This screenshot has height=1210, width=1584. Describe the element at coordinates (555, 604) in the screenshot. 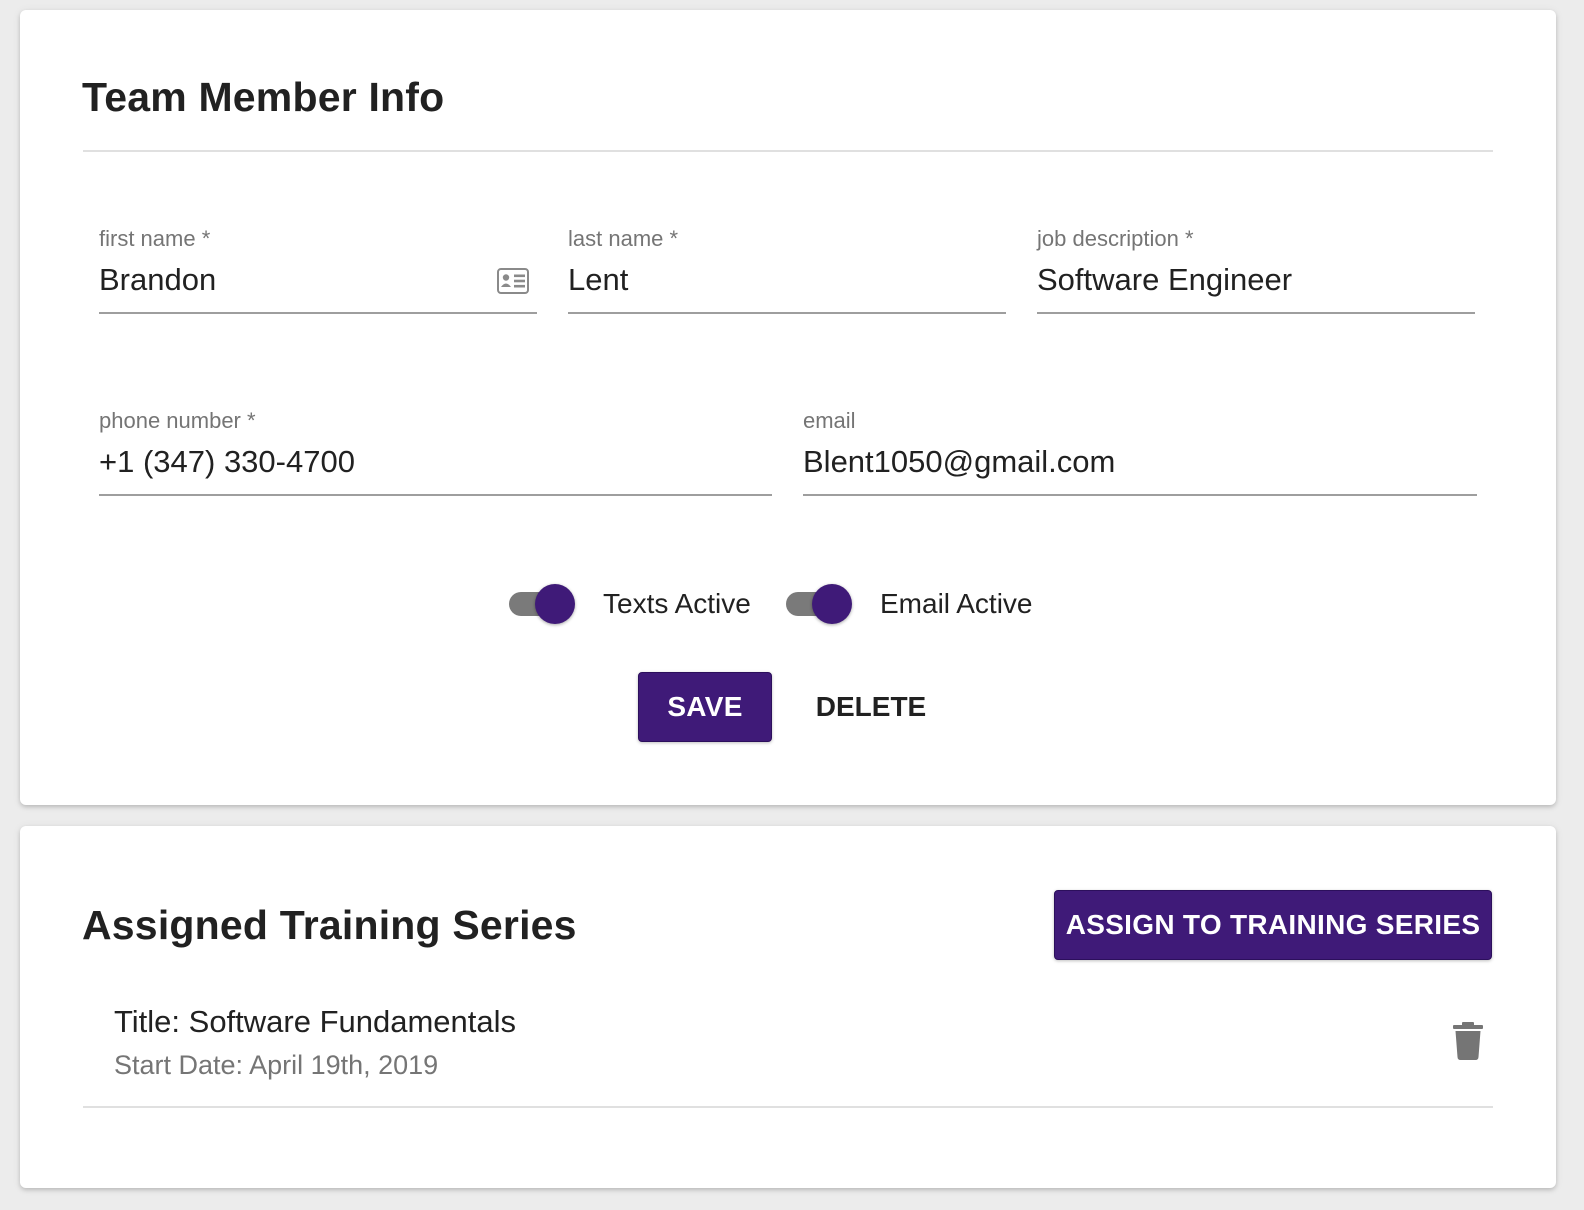

I see `texts-active-switch-thumb` at that location.